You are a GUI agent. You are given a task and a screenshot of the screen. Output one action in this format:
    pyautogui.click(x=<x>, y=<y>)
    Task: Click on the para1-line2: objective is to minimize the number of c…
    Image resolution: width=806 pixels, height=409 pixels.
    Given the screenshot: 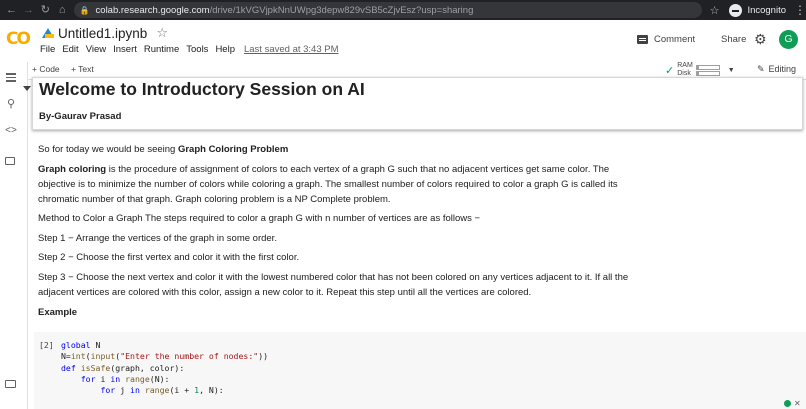 What is the action you would take?
    pyautogui.click(x=328, y=184)
    